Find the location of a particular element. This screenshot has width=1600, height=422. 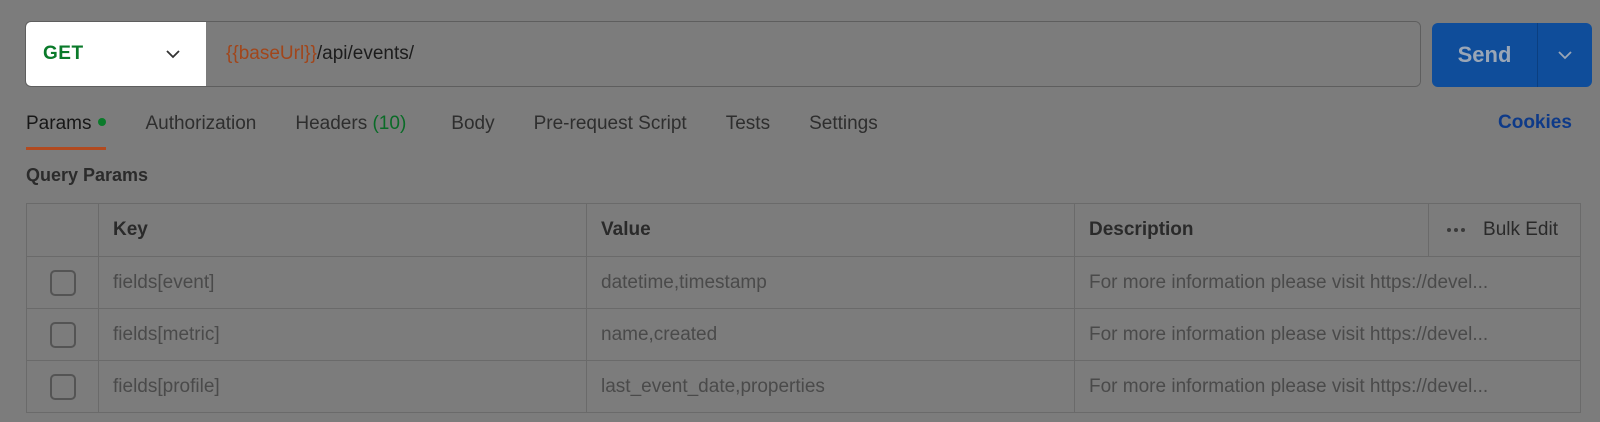

send-button: Send is located at coordinates (1485, 55).